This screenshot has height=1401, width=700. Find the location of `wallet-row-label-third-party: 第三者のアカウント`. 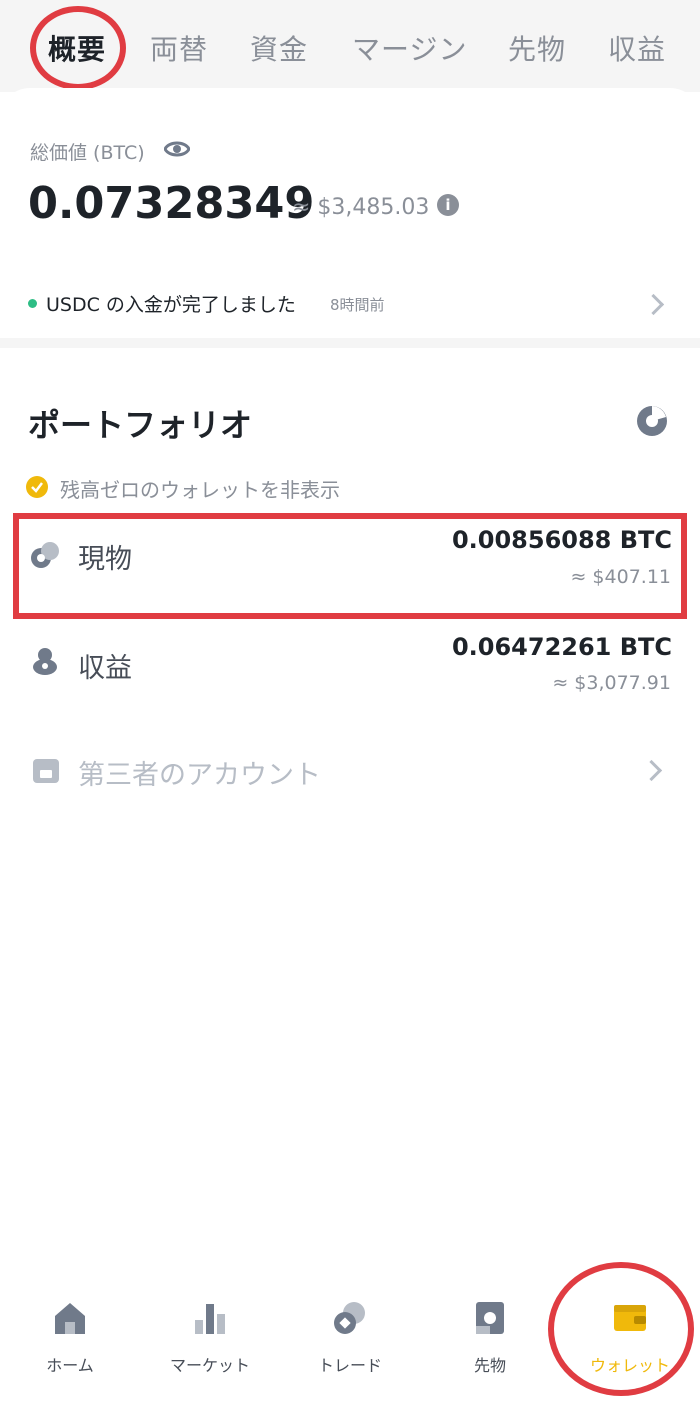

wallet-row-label-third-party: 第三者のアカウント is located at coordinates (199, 772).